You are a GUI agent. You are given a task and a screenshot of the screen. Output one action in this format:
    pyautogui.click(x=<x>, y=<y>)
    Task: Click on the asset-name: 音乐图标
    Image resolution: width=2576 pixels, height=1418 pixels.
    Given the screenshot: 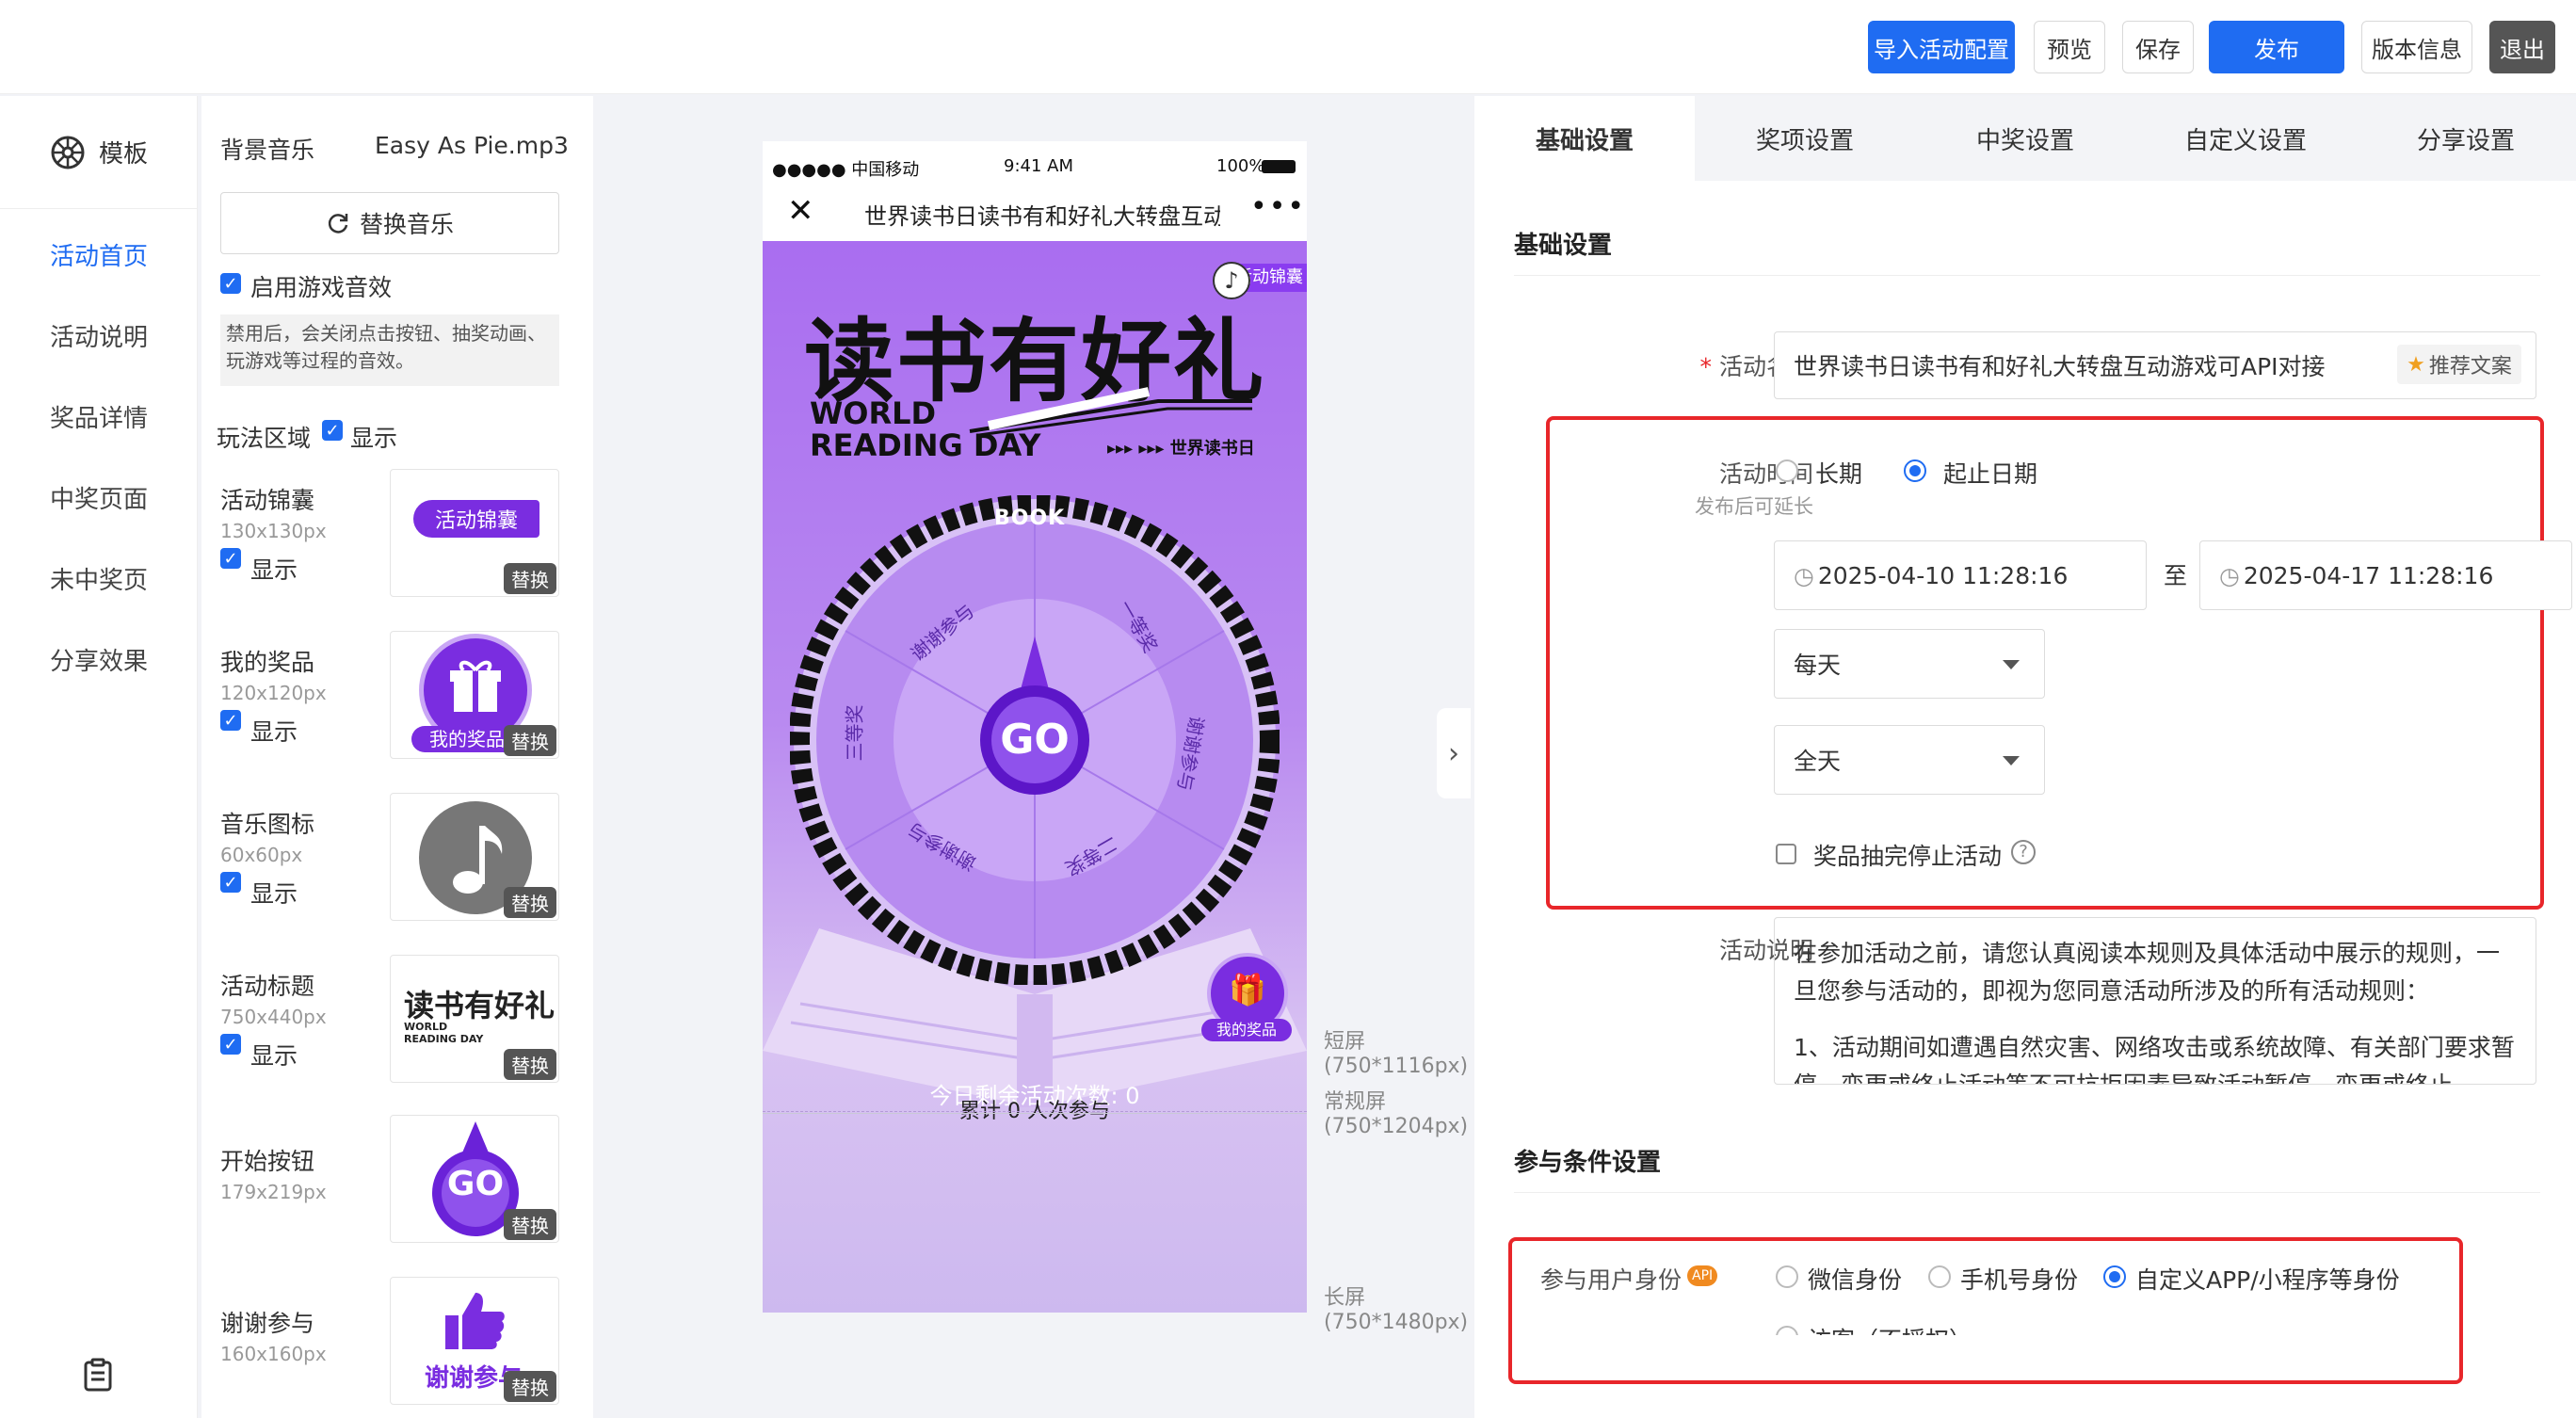 What is the action you would take?
    pyautogui.click(x=267, y=824)
    